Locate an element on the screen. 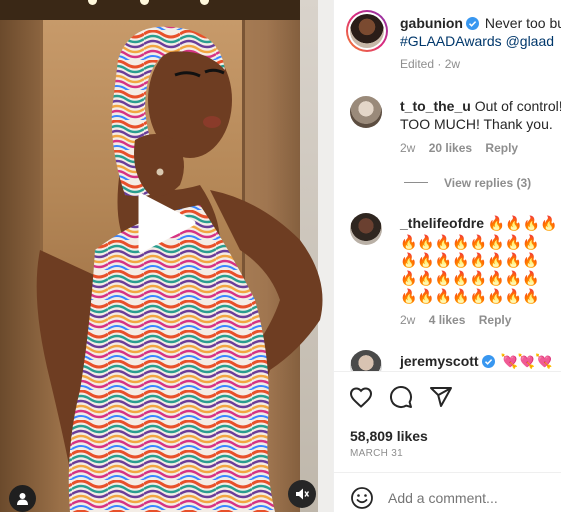 Image resolution: width=561 pixels, height=512 pixels. emoji-picker-button is located at coordinates (362, 498).